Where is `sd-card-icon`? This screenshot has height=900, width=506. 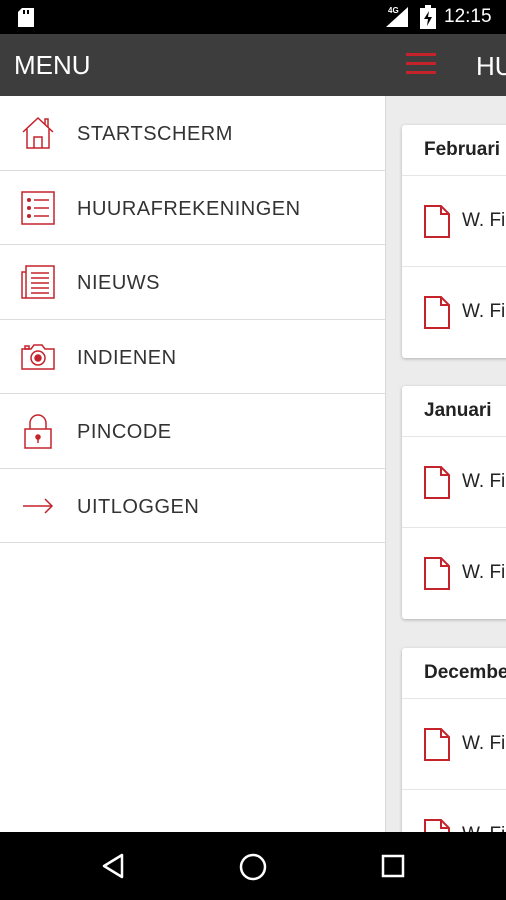 sd-card-icon is located at coordinates (26, 17).